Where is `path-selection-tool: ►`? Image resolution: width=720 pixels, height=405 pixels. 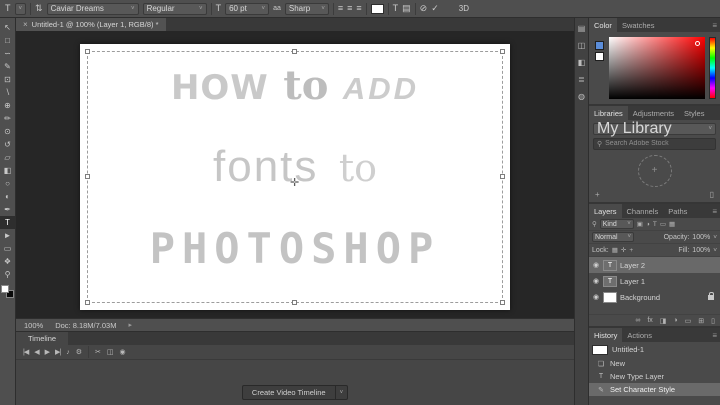
path-selection-tool: ► is located at coordinates (8, 235).